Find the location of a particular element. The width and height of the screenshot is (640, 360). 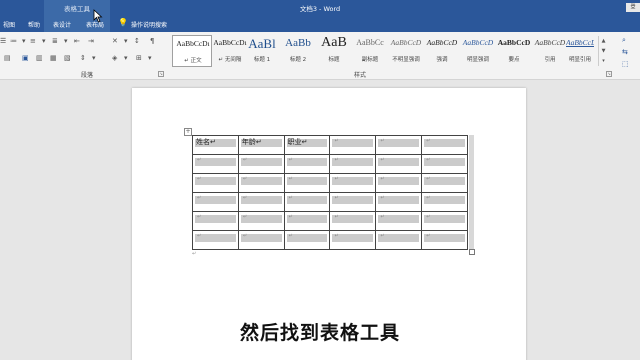

style-subtle-emphasis: AaBbCcD 不明显强调 is located at coordinates (406, 51).